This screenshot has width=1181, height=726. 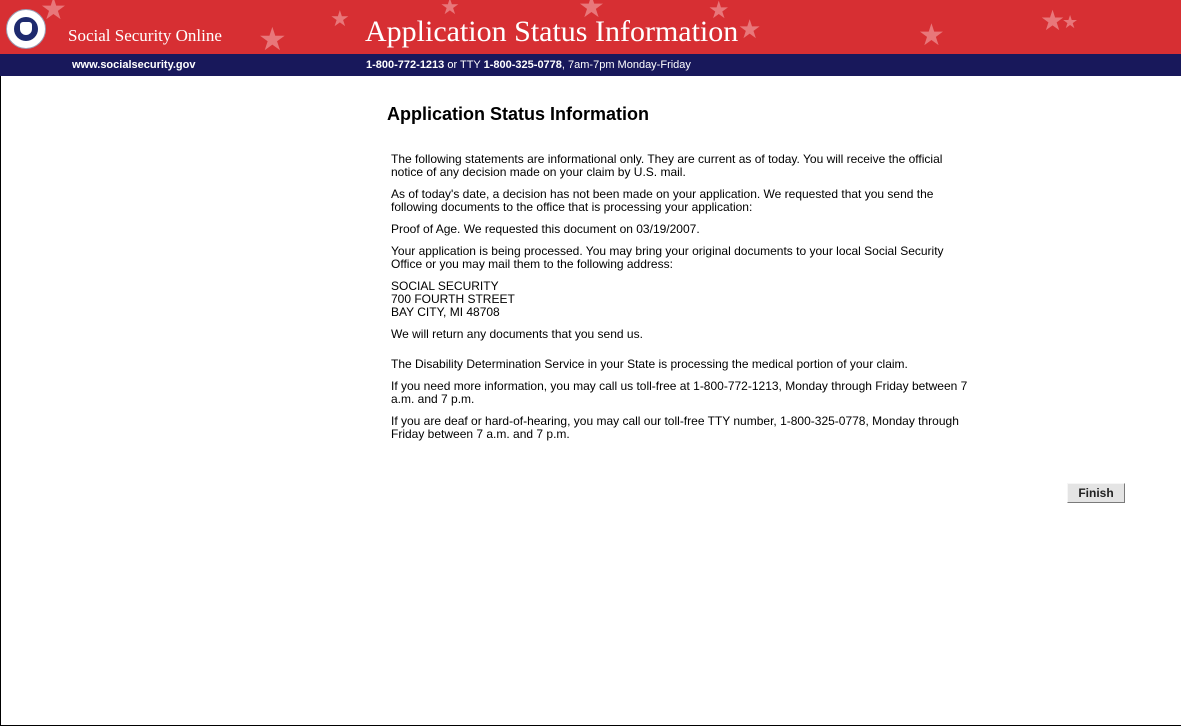 What do you see at coordinates (552, 31) in the screenshot?
I see `banner-title: Application Status Information` at bounding box center [552, 31].